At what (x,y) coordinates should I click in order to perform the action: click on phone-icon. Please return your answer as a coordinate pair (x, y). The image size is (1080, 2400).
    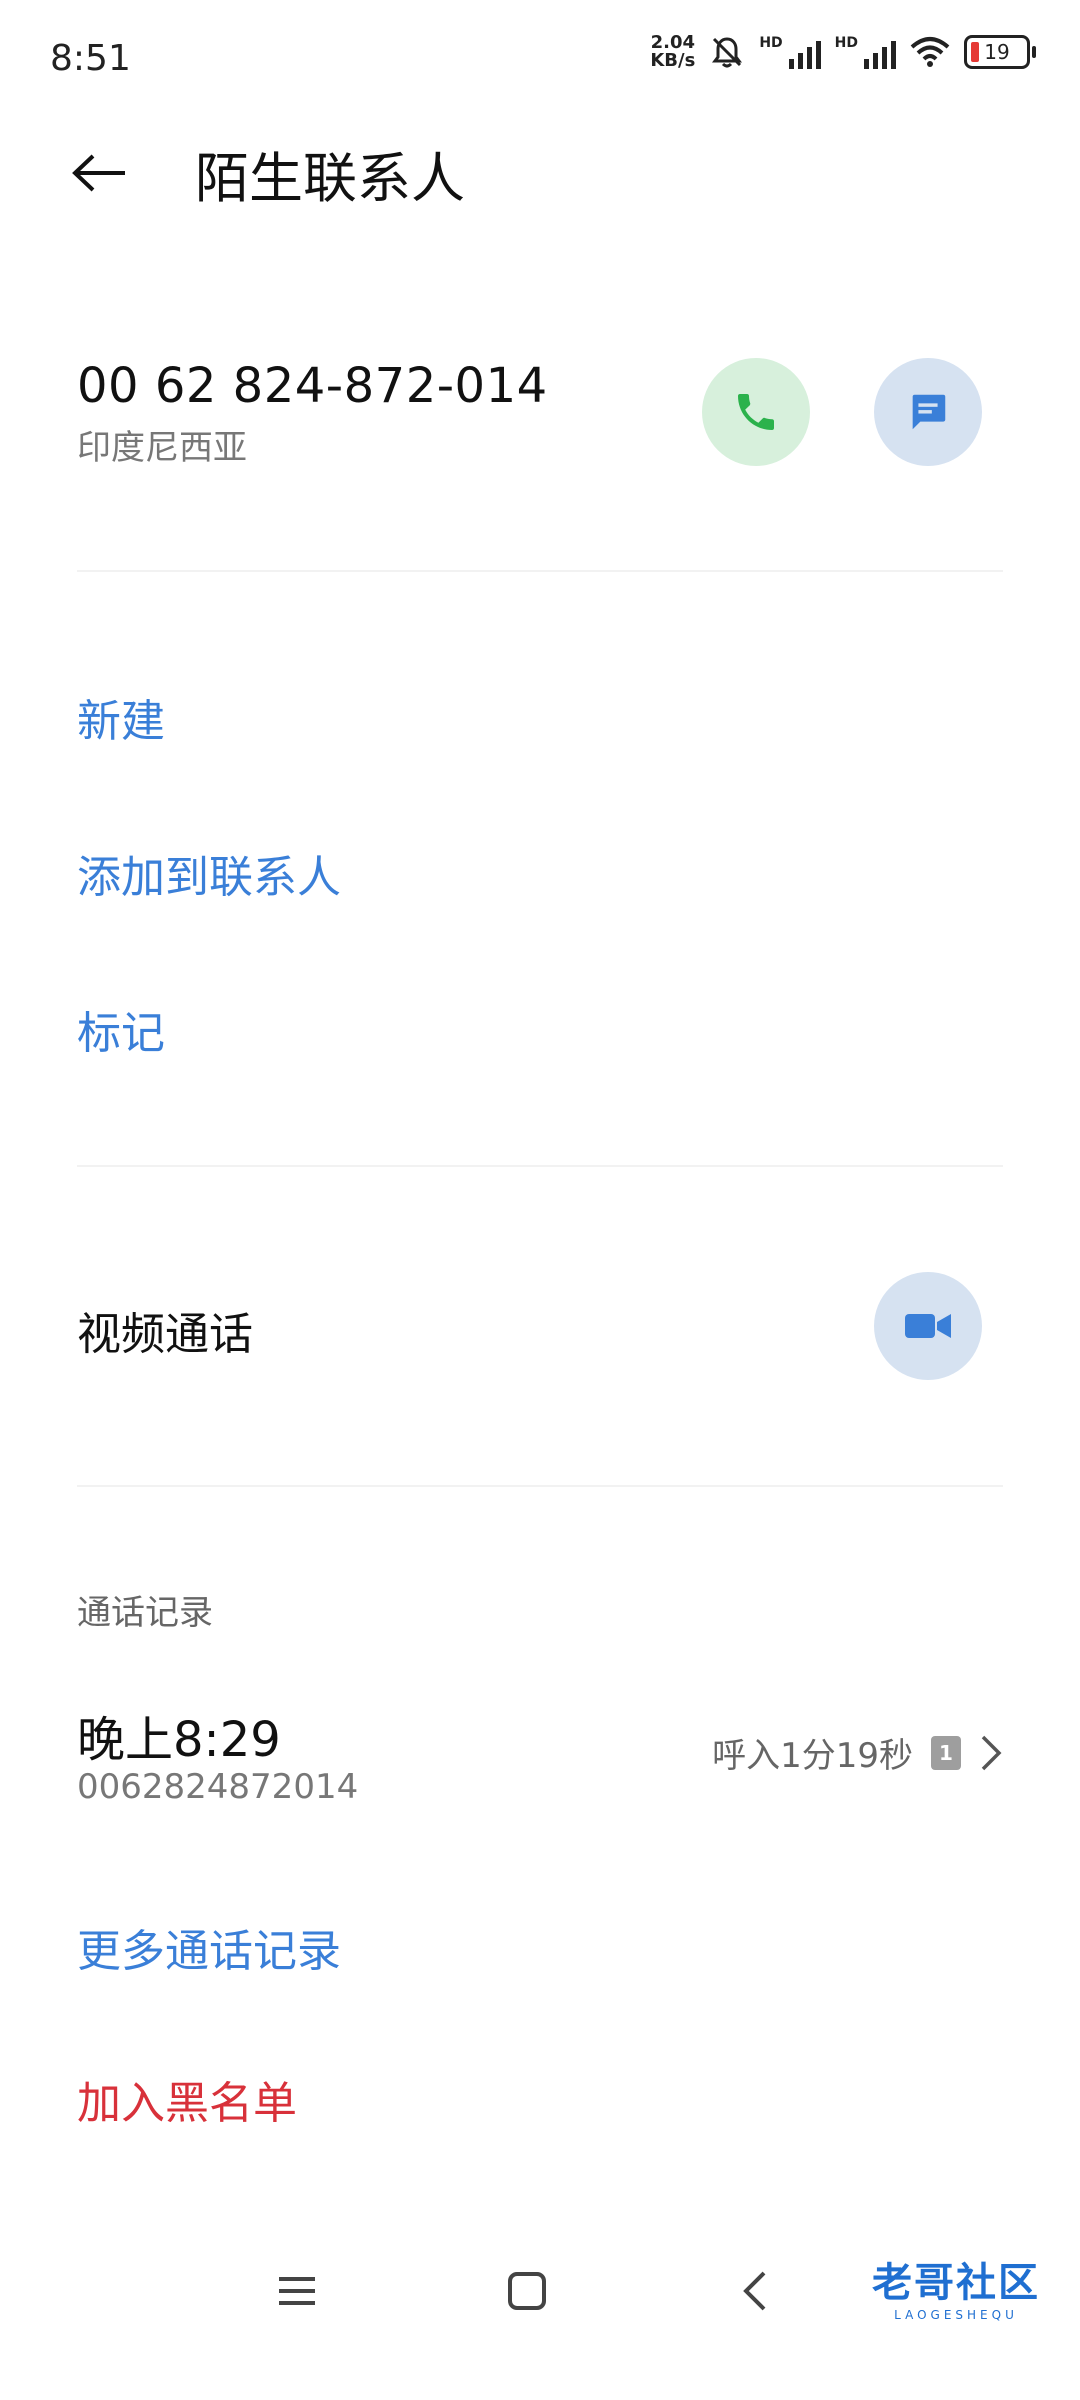
    Looking at the image, I should click on (756, 412).